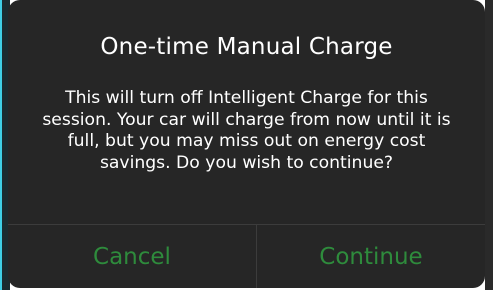  I want to click on cancel-button: Cancel, so click(132, 256).